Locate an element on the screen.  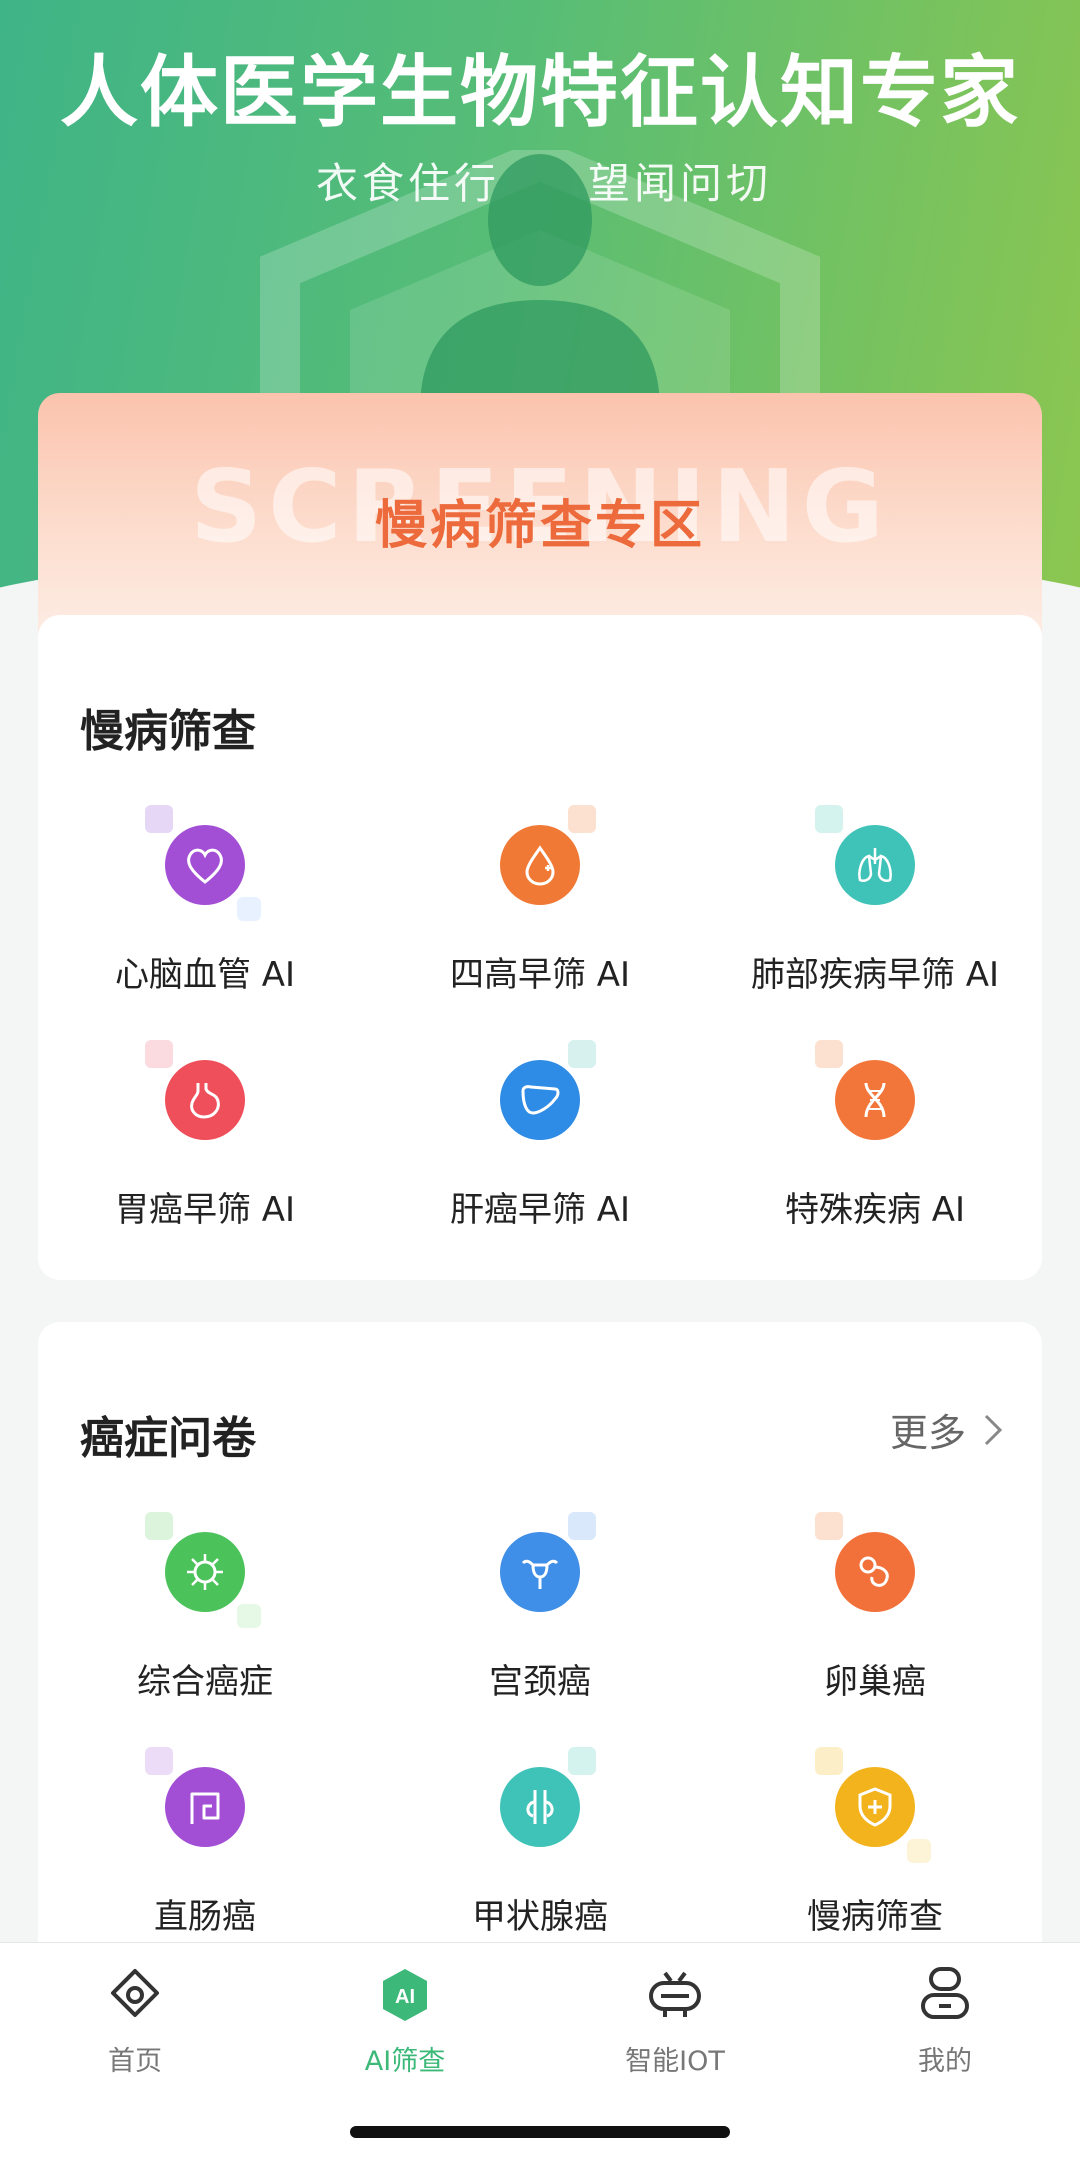
grid-item-rectal: 直肠癌 is located at coordinates (205, 1842).